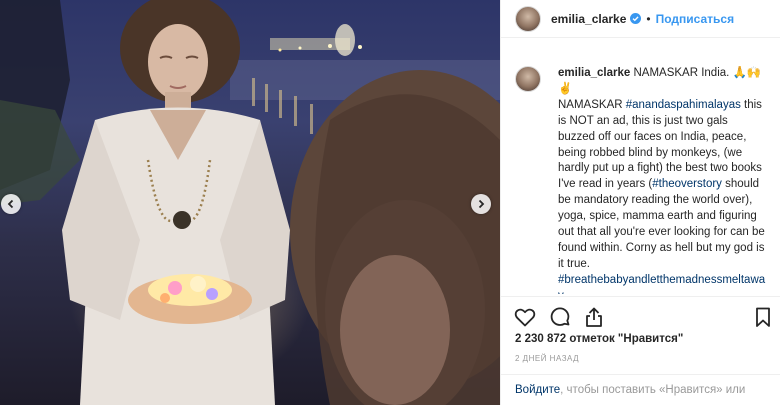 The height and width of the screenshot is (405, 780). Describe the element at coordinates (528, 18) in the screenshot. I see `avatar` at that location.